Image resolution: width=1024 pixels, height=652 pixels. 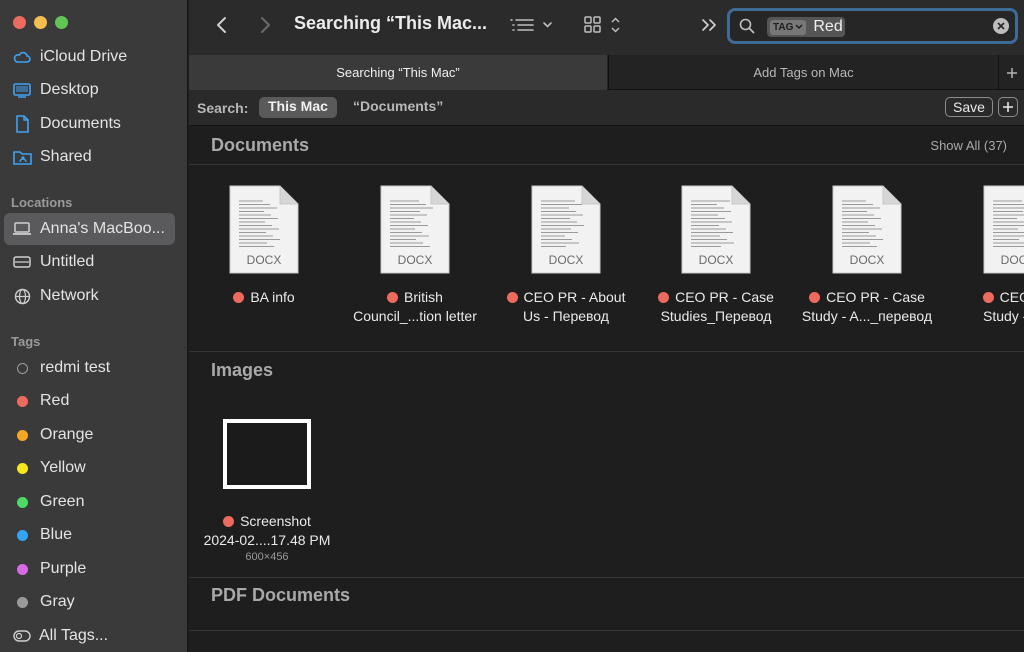 I want to click on sidebar-item-label: Gray, so click(x=57, y=601).